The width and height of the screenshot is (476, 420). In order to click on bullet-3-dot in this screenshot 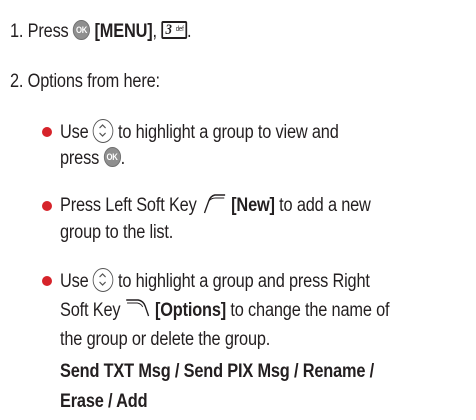, I will do `click(47, 281)`.